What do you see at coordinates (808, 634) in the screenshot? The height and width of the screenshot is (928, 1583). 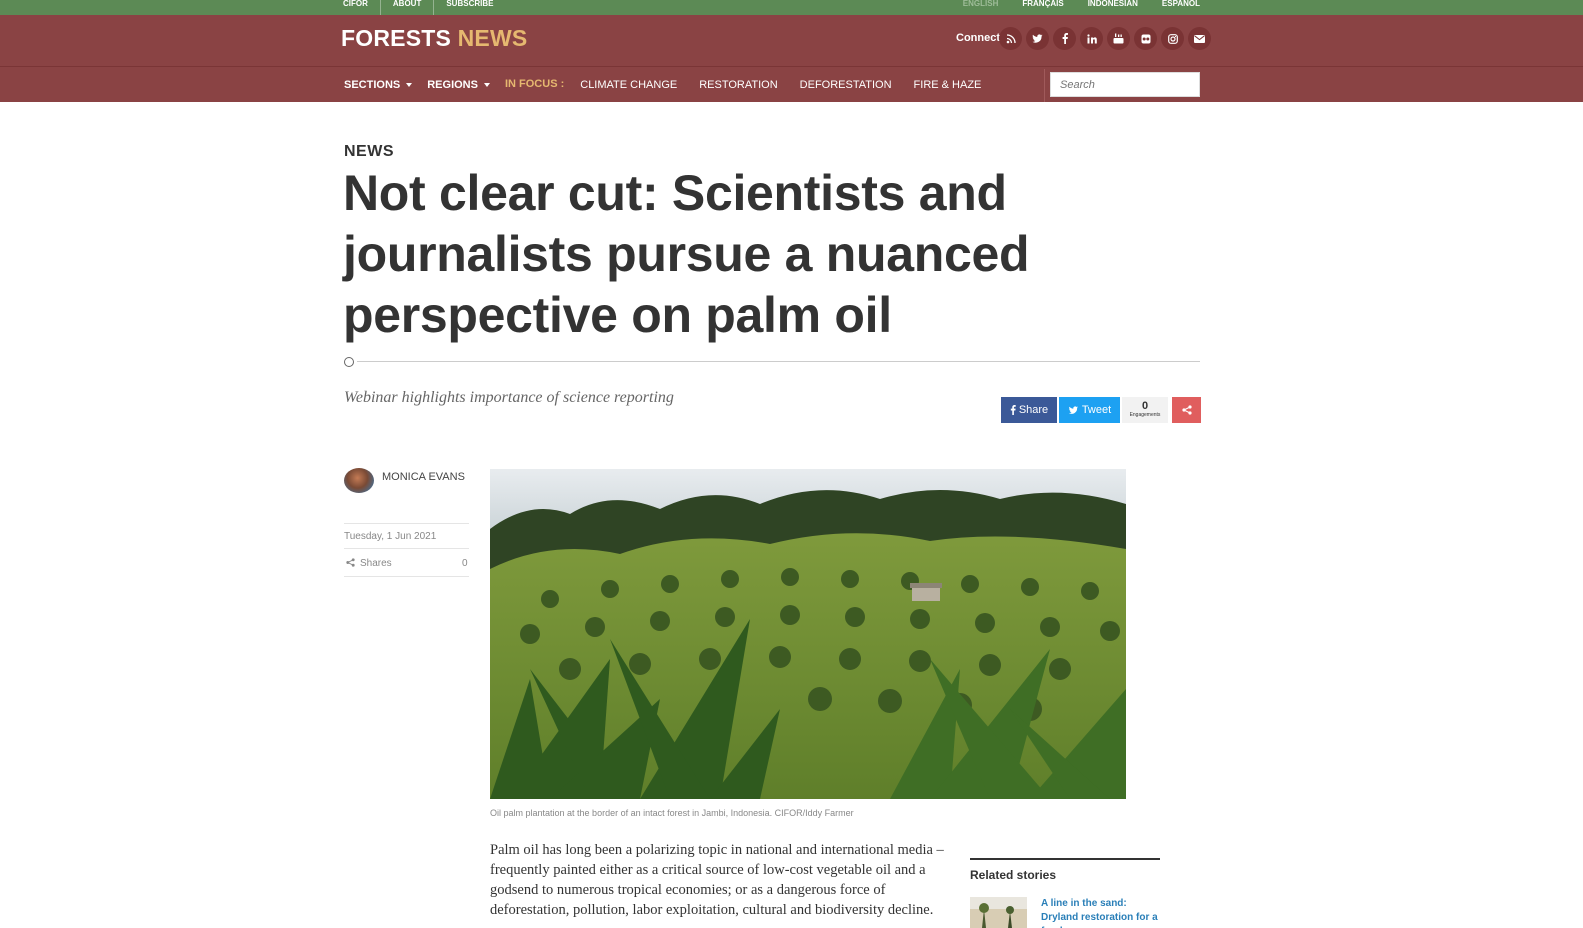 I see `article-hero-image` at bounding box center [808, 634].